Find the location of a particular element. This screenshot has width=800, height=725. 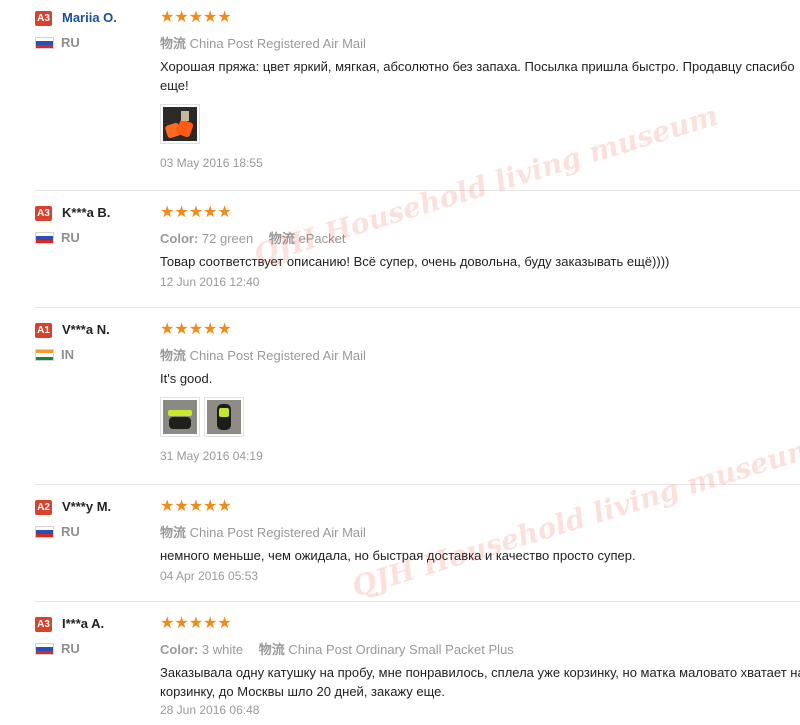

review-date: 28 Jun 2016 06:48 is located at coordinates (210, 710).